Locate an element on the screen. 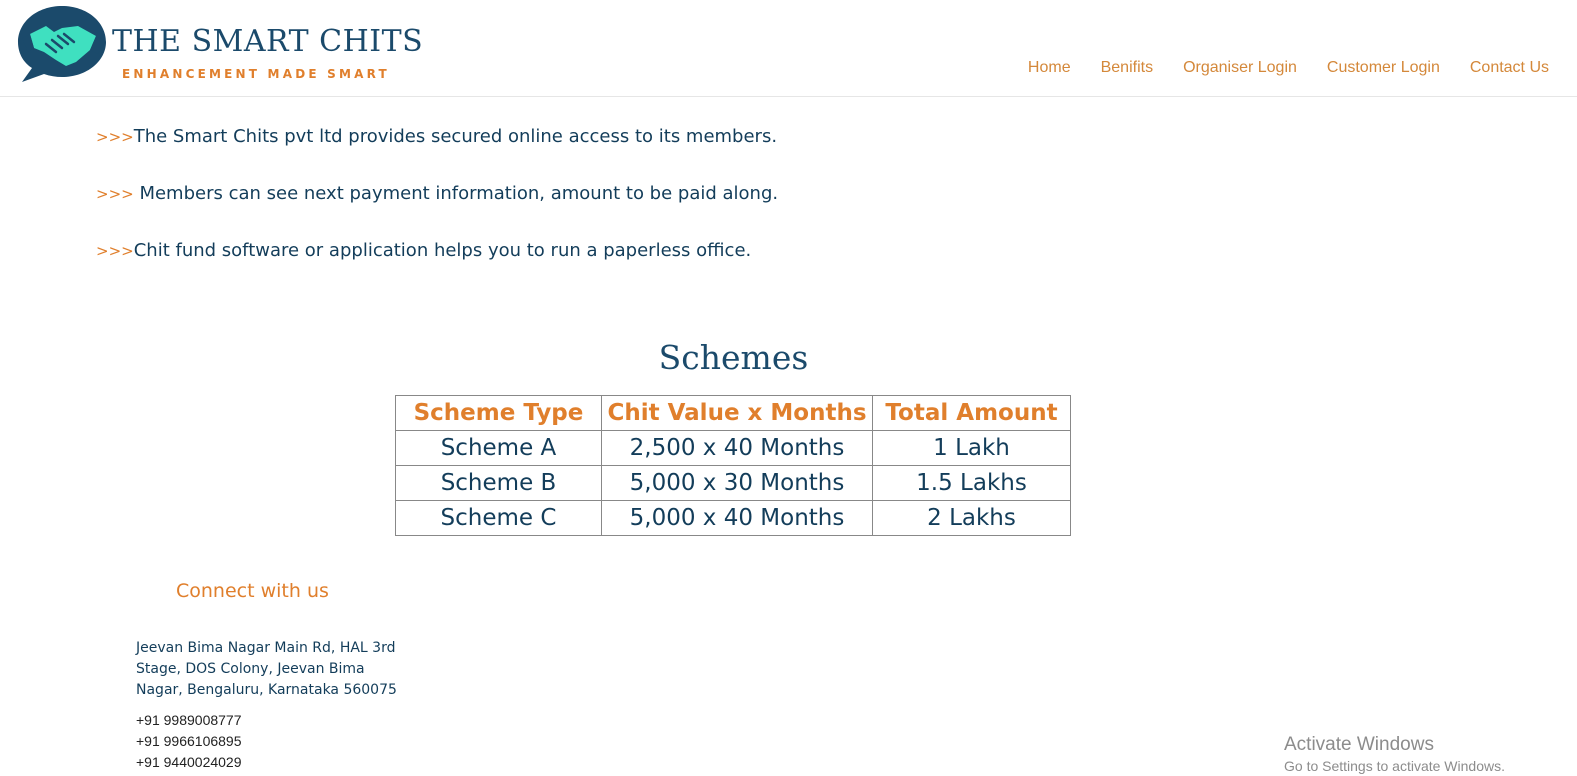  table-row: Scheme B 5,000 x 30 Months 1.5 Lakhs is located at coordinates (733, 483).